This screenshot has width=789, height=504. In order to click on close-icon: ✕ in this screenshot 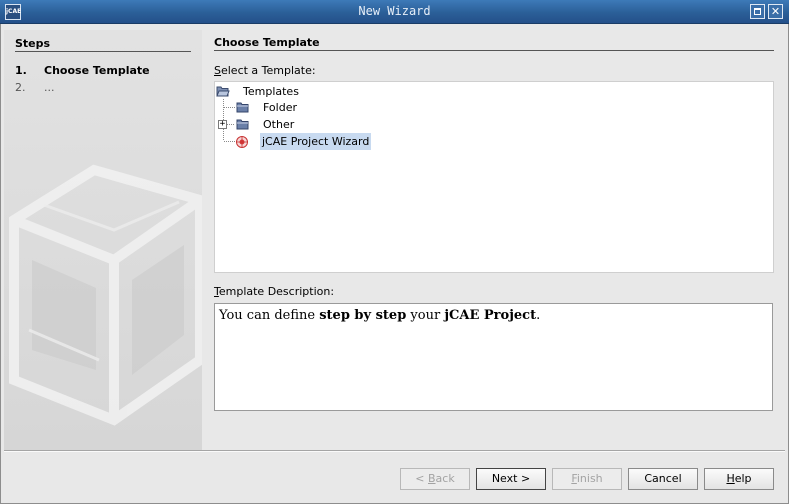, I will do `click(775, 11)`.